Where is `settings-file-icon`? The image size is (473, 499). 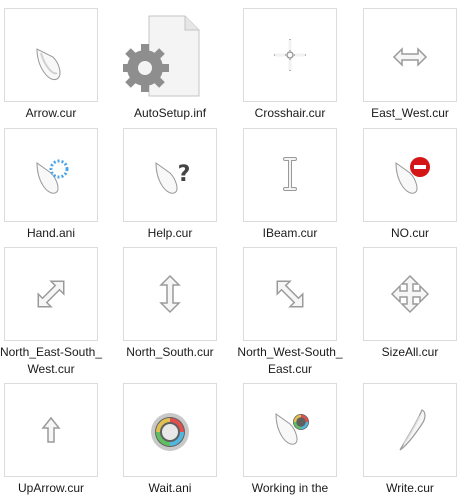 settings-file-icon is located at coordinates (161, 56).